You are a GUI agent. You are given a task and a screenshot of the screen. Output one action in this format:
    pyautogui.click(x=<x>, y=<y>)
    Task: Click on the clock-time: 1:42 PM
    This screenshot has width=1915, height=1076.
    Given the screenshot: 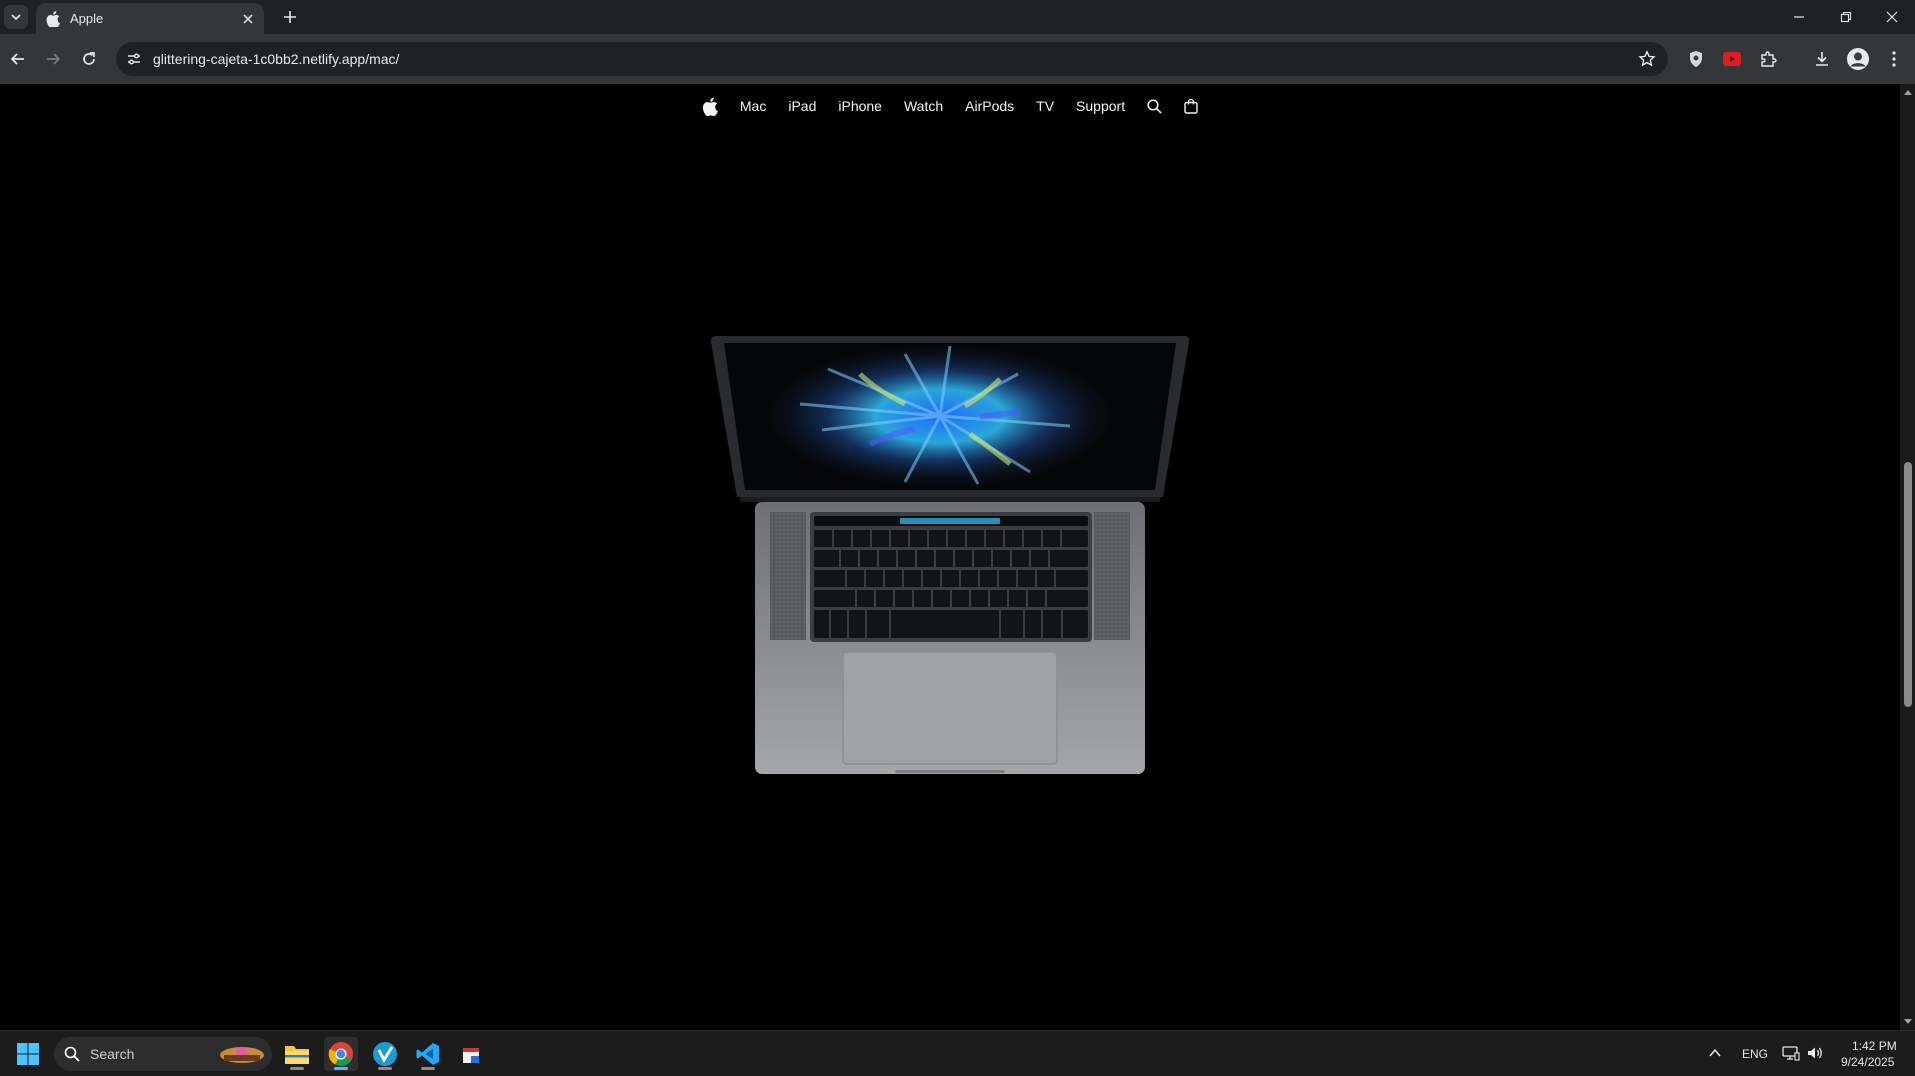 What is the action you would take?
    pyautogui.click(x=1874, y=1046)
    